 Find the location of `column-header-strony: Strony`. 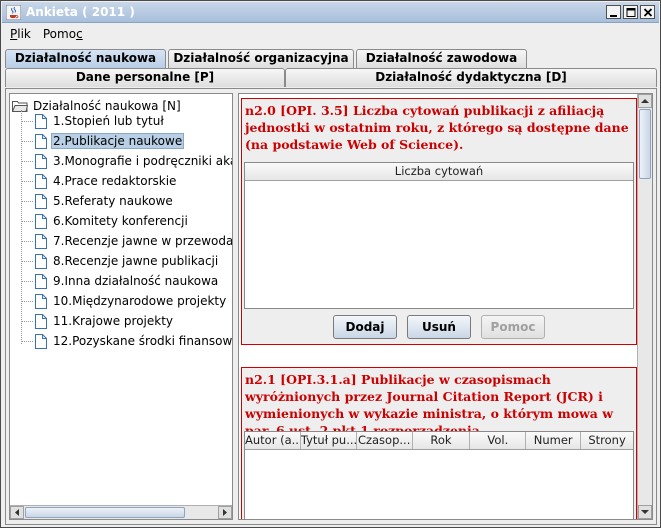

column-header-strony: Strony is located at coordinates (607, 440).